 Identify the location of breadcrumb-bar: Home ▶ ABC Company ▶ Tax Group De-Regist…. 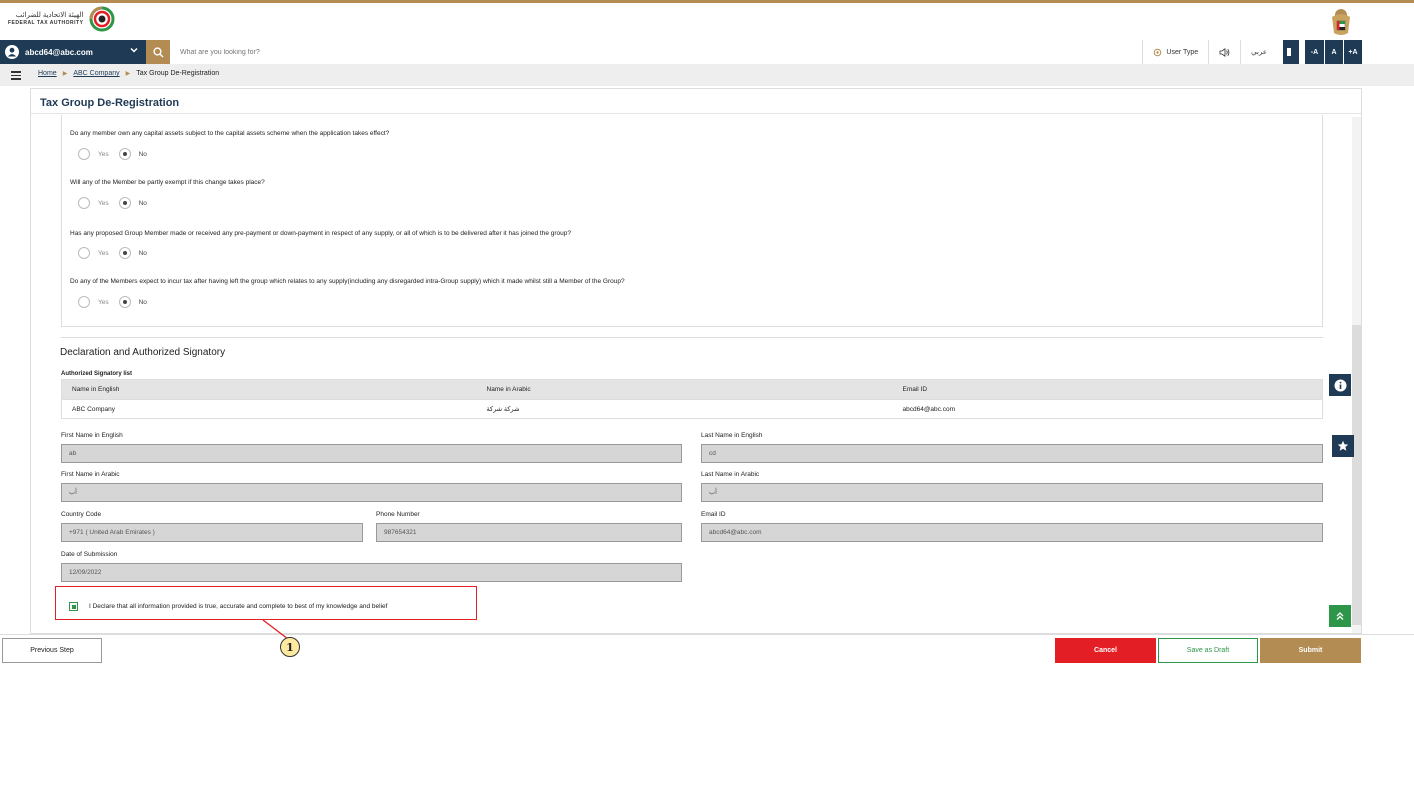
(707, 75).